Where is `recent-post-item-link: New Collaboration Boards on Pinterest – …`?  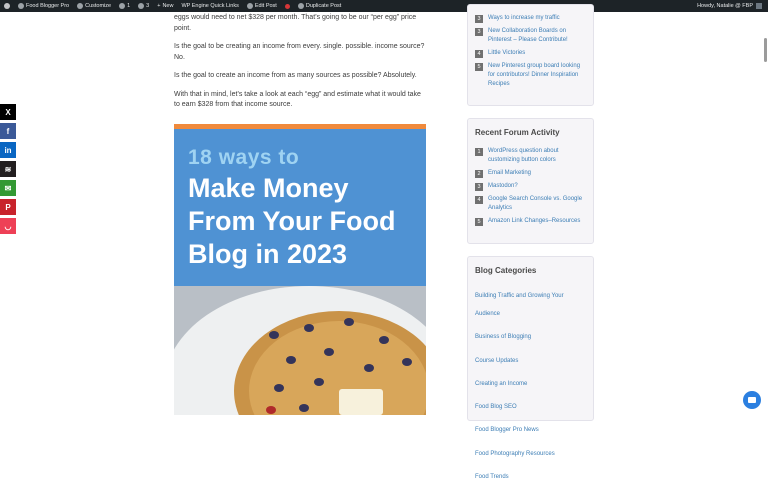
recent-post-item-link: New Collaboration Boards on Pinterest – … is located at coordinates (537, 36).